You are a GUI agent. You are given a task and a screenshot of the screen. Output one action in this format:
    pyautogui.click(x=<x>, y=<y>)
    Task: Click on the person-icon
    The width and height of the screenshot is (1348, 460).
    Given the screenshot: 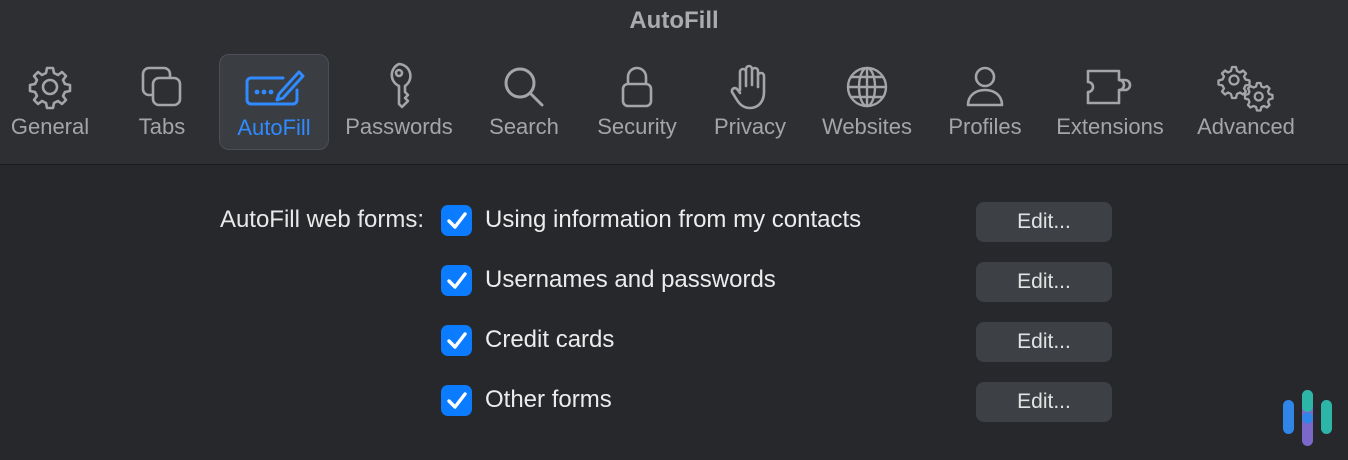 What is the action you would take?
    pyautogui.click(x=985, y=87)
    